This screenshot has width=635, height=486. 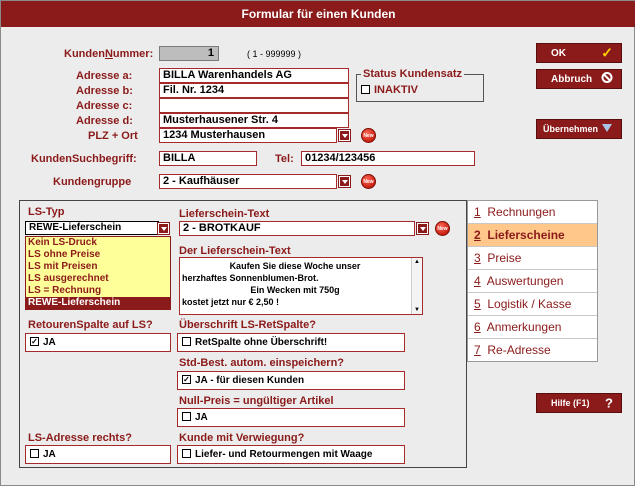 I want to click on ls-typ-option: LS mit Preisen, so click(x=98, y=267).